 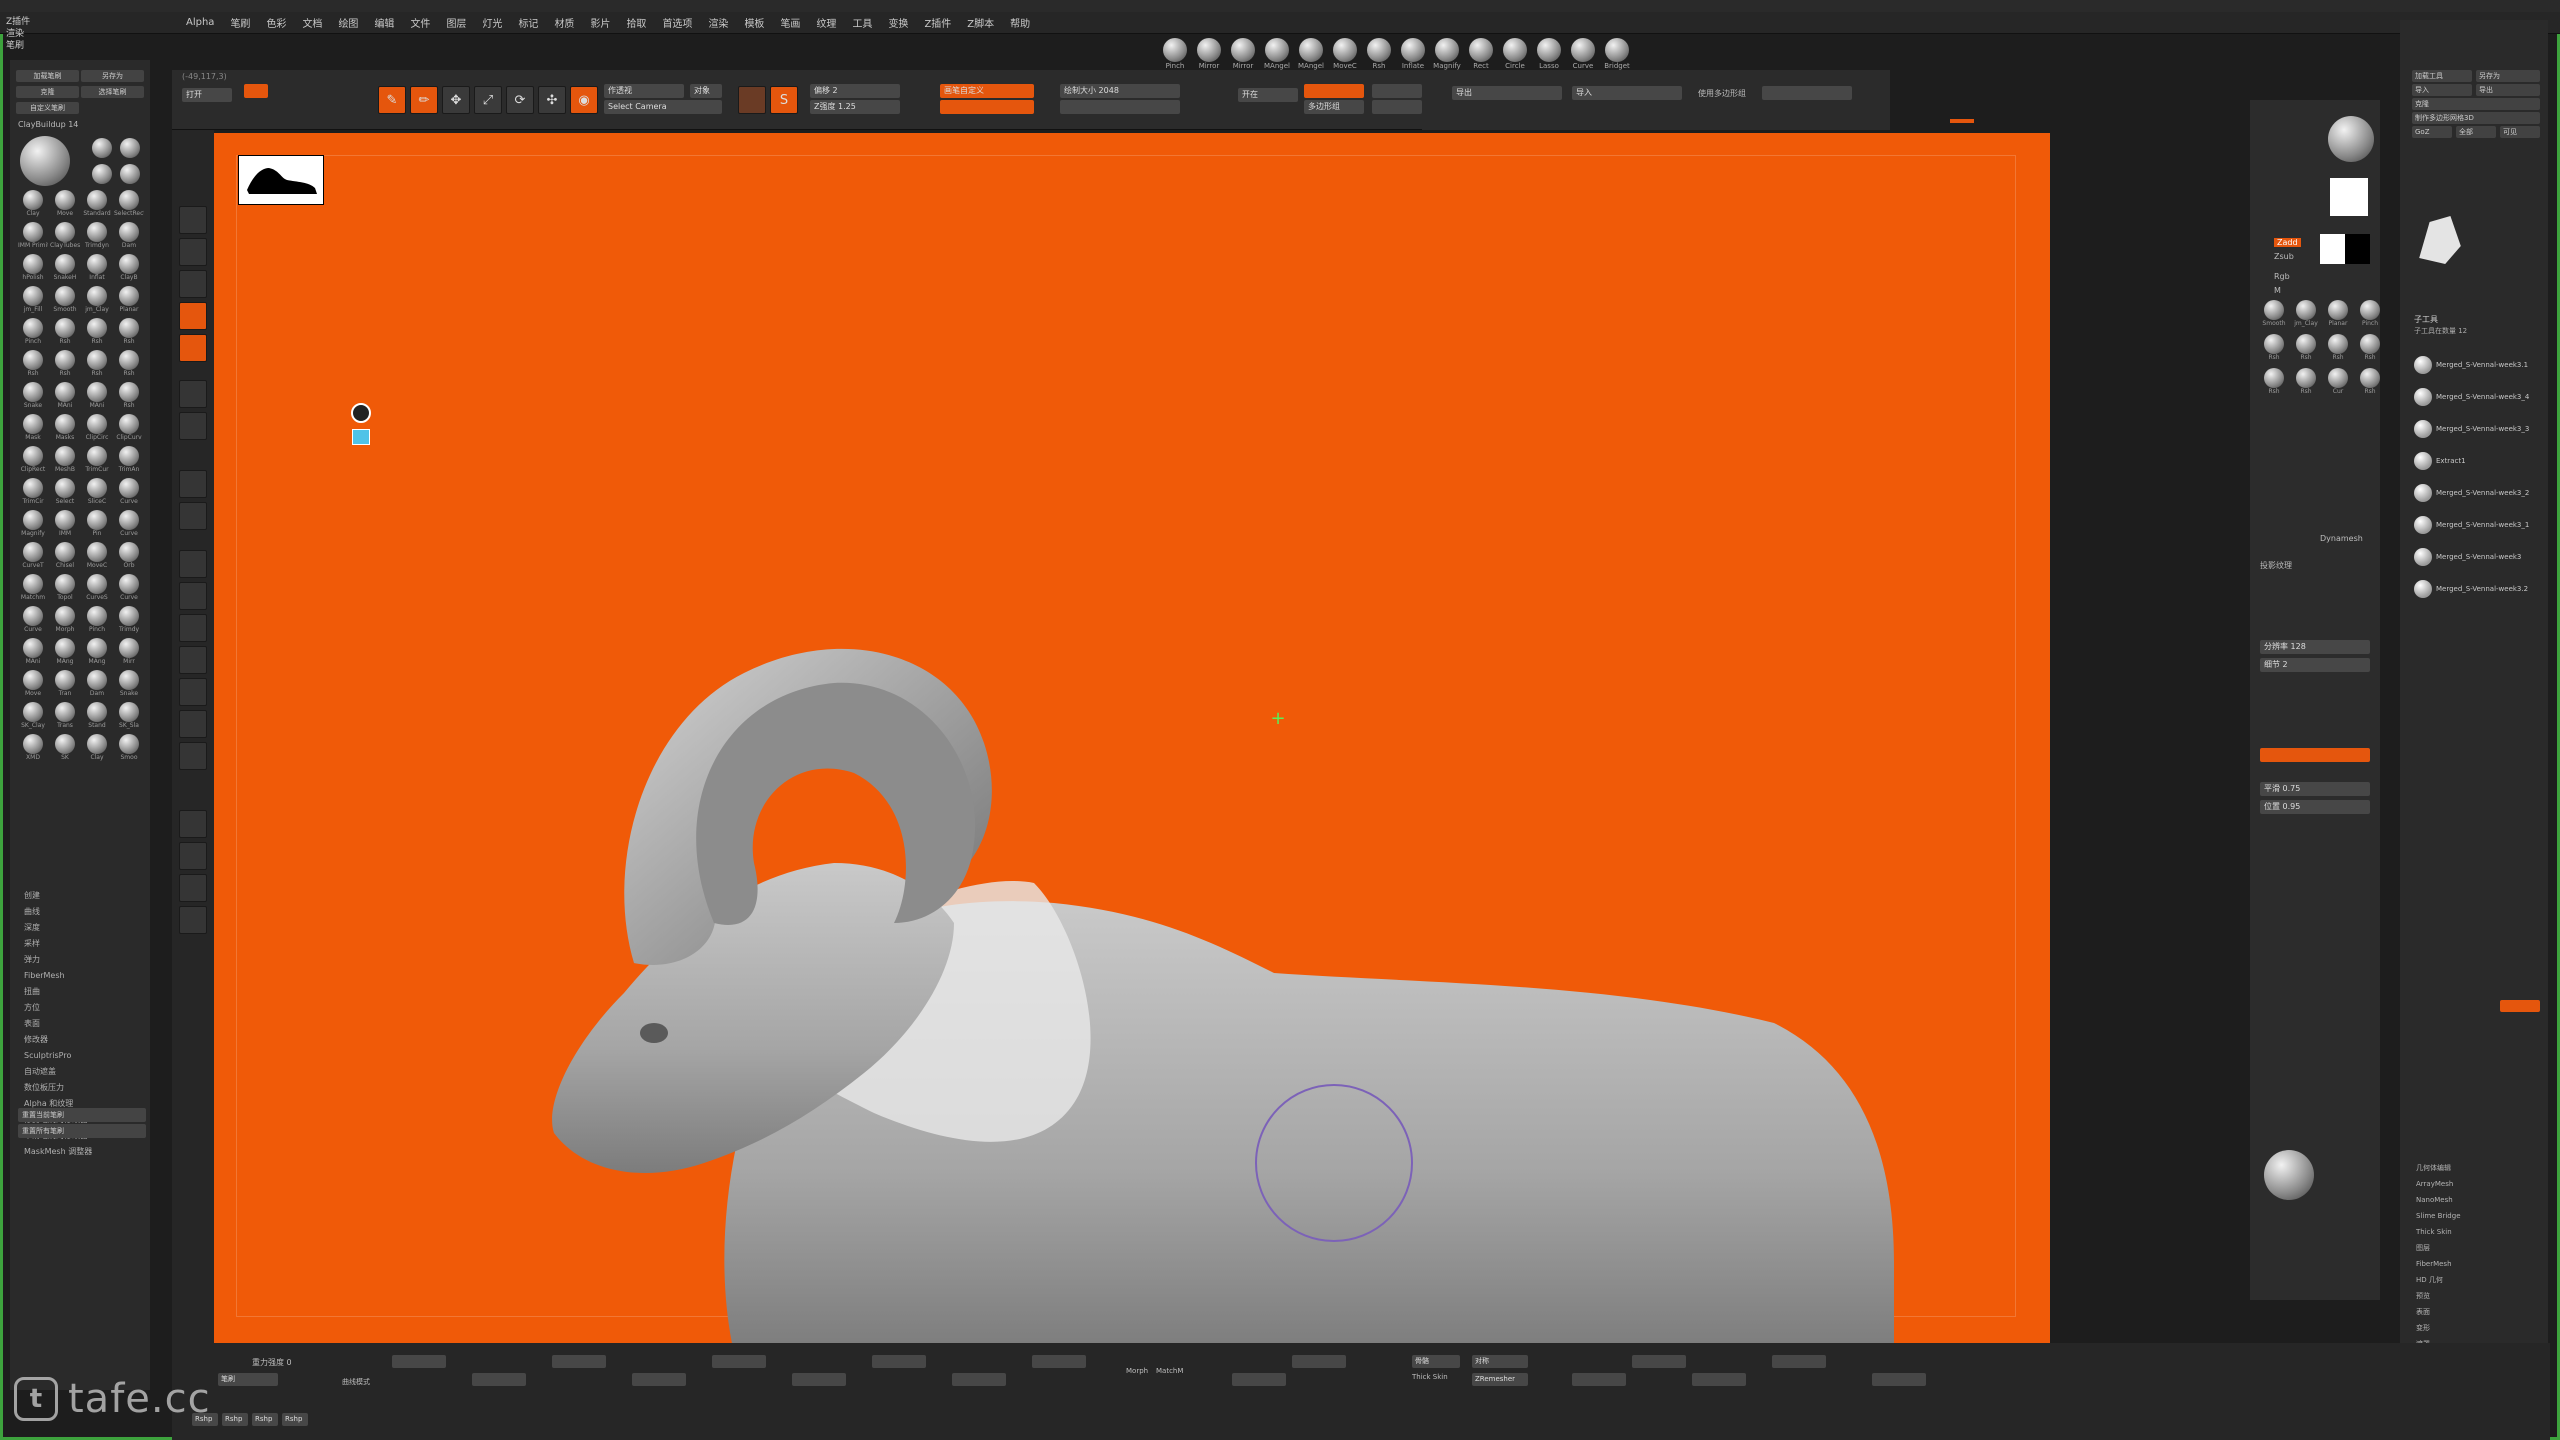 I want to click on menu-item: 标记, so click(x=528, y=22).